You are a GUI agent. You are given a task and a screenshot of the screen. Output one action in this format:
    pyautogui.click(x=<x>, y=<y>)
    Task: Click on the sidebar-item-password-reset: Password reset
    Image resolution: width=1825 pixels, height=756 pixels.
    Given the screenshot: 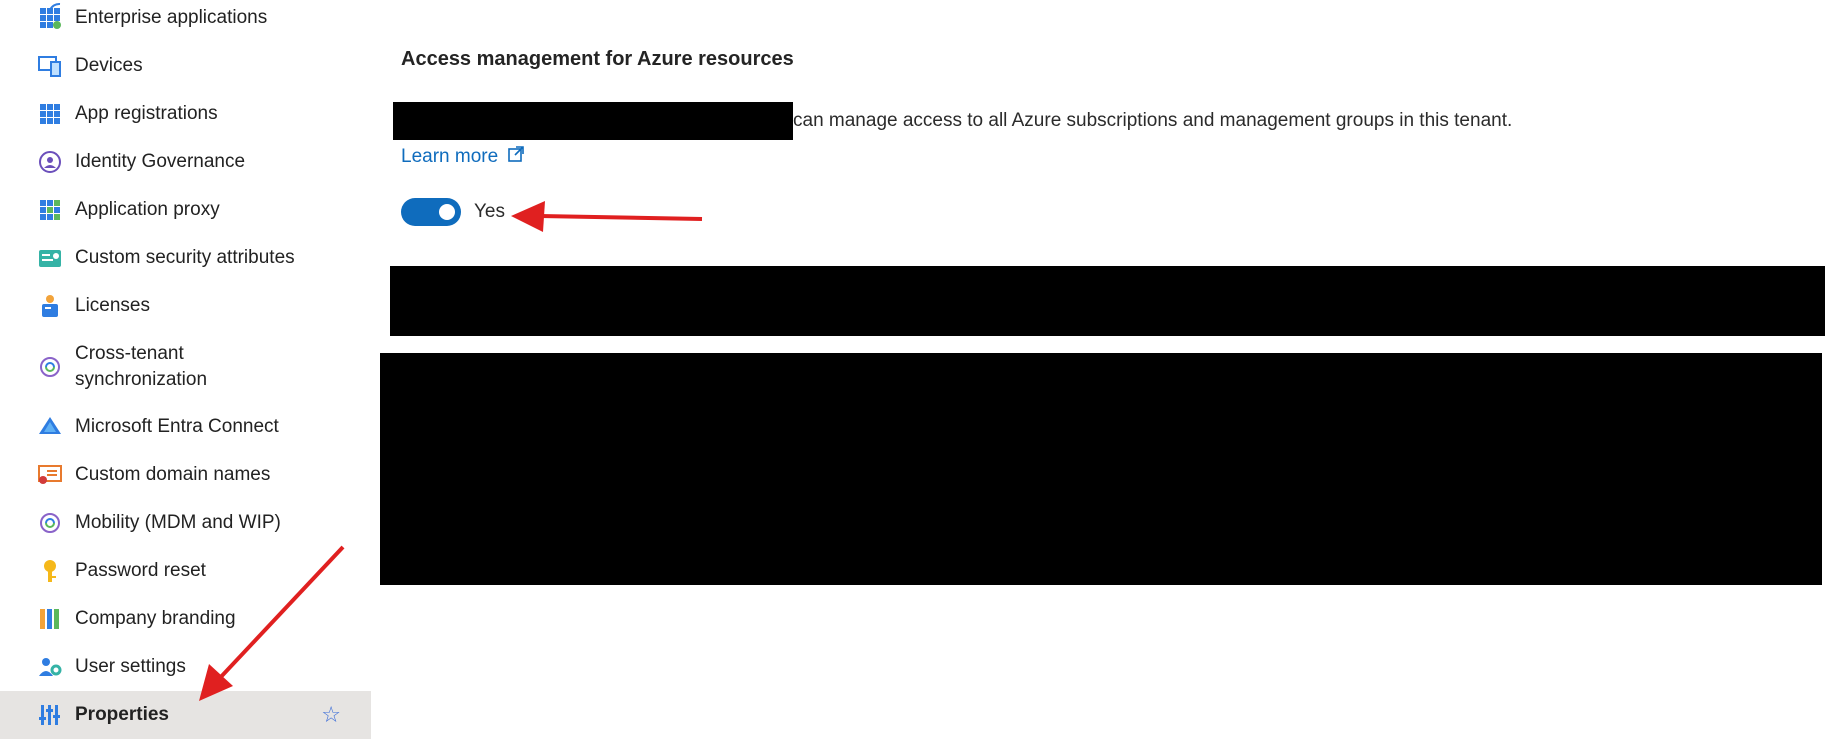 What is the action you would take?
    pyautogui.click(x=185, y=571)
    